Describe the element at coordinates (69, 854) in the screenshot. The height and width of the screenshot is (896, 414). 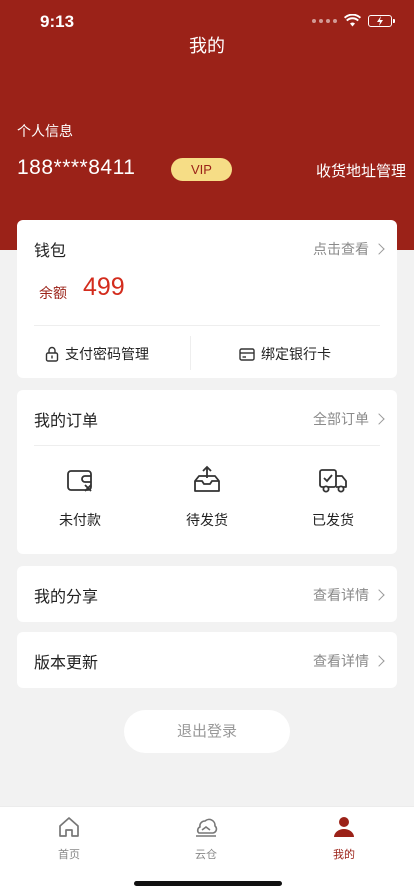
I see `tab-home-label: 首页` at that location.